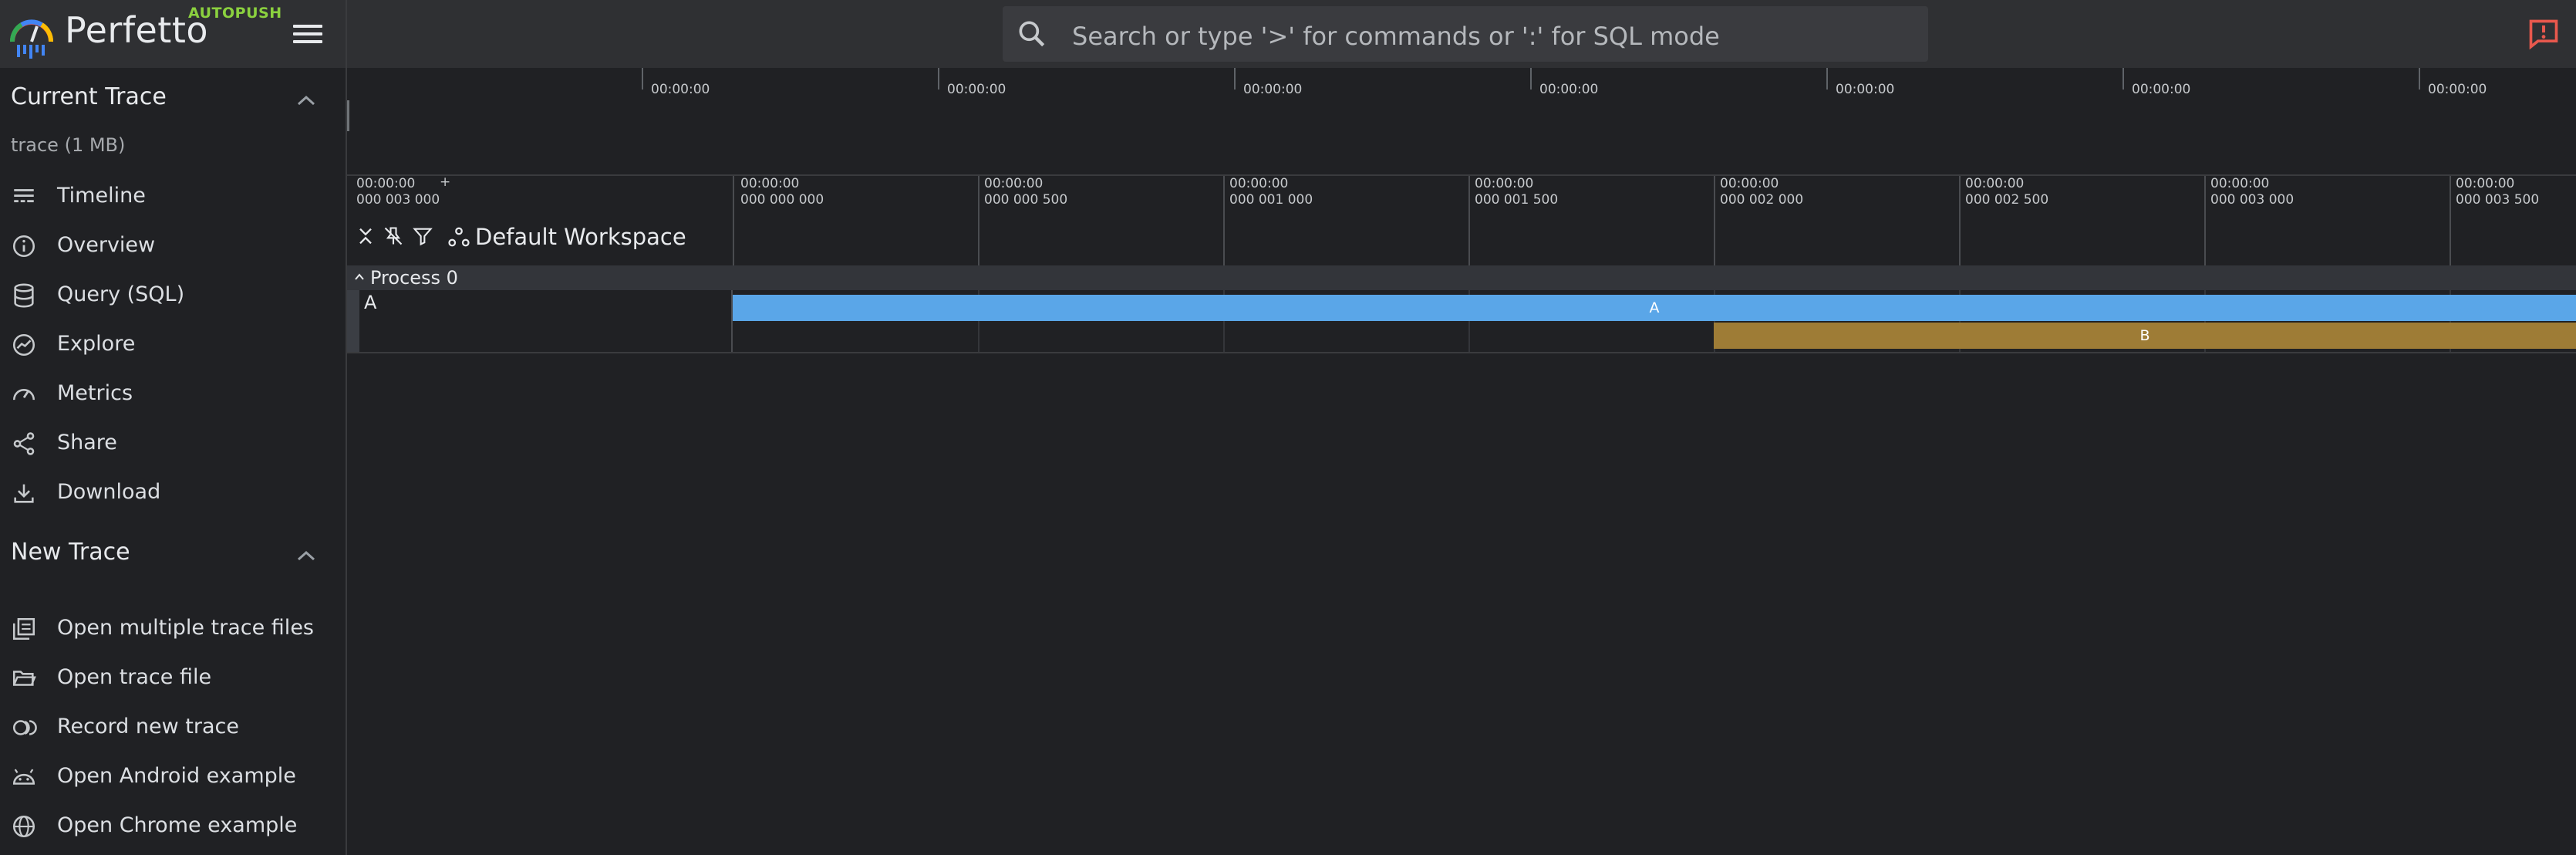 This screenshot has width=2576, height=855. Describe the element at coordinates (23, 345) in the screenshot. I see `explore-icon` at that location.